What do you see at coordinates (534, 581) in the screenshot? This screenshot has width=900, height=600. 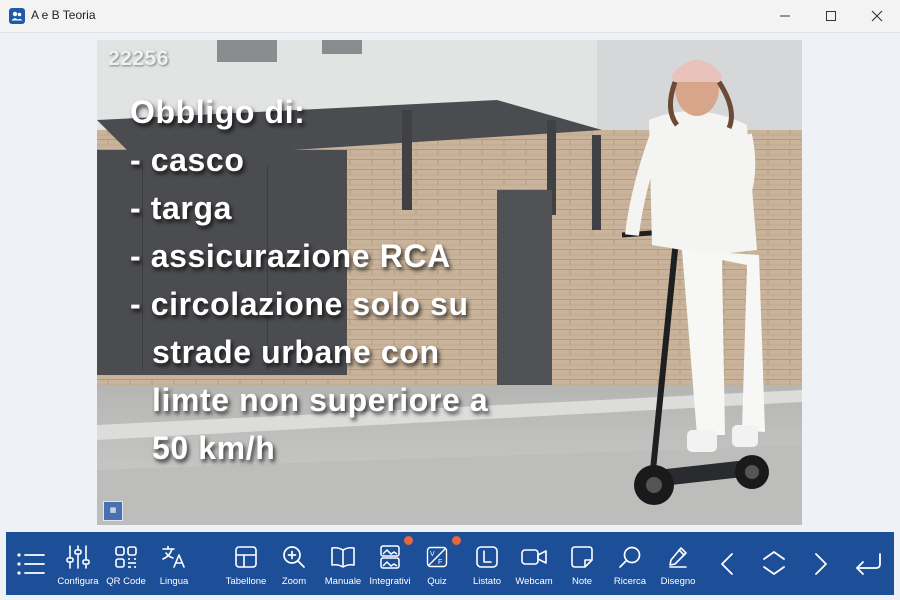 I see `webcam-label: Webcam` at bounding box center [534, 581].